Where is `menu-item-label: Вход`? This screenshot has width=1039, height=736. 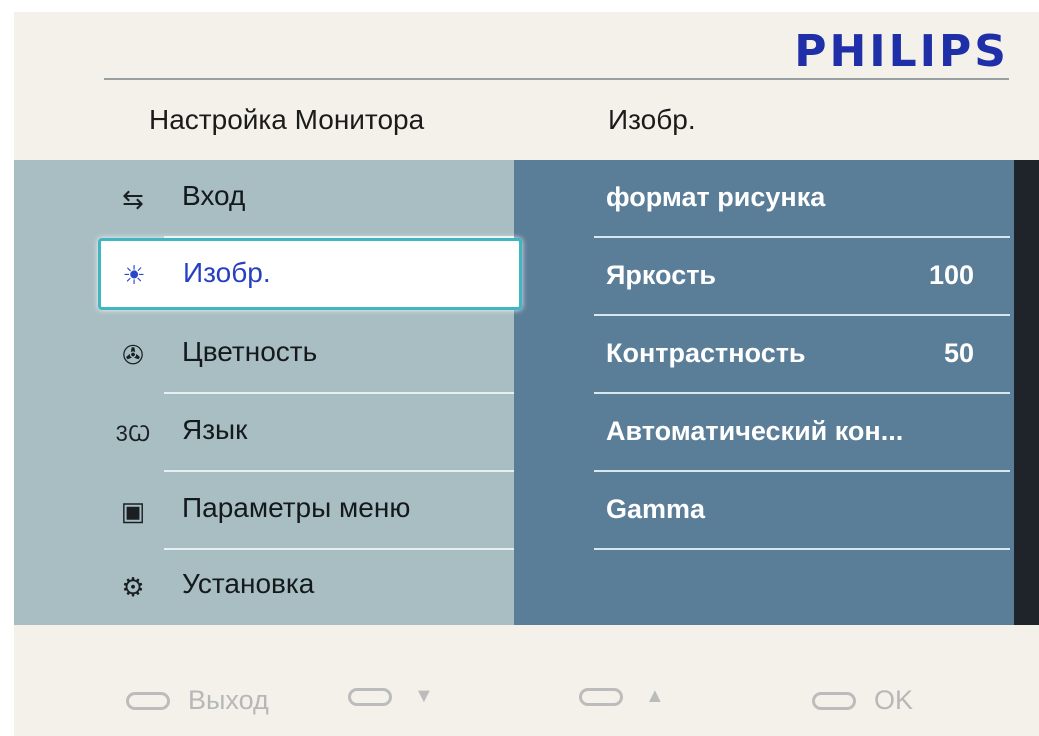 menu-item-label: Вход is located at coordinates (214, 195).